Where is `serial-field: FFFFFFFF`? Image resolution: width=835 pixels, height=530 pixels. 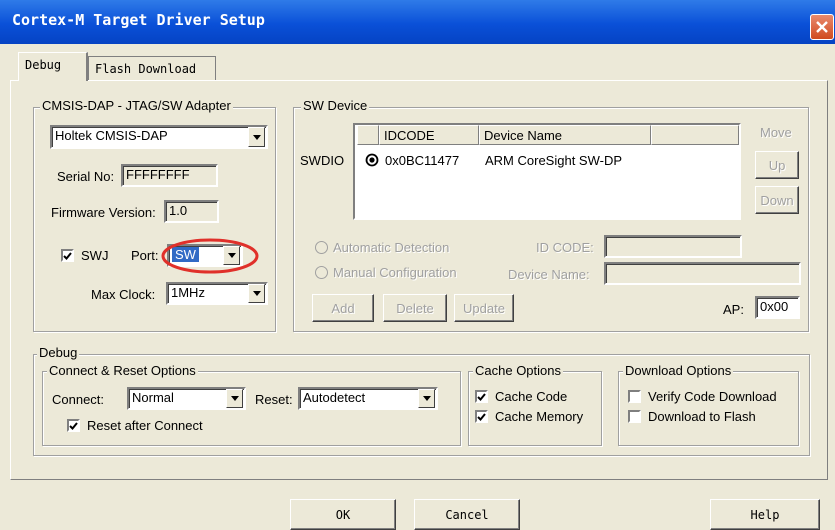 serial-field: FFFFFFFF is located at coordinates (169, 175).